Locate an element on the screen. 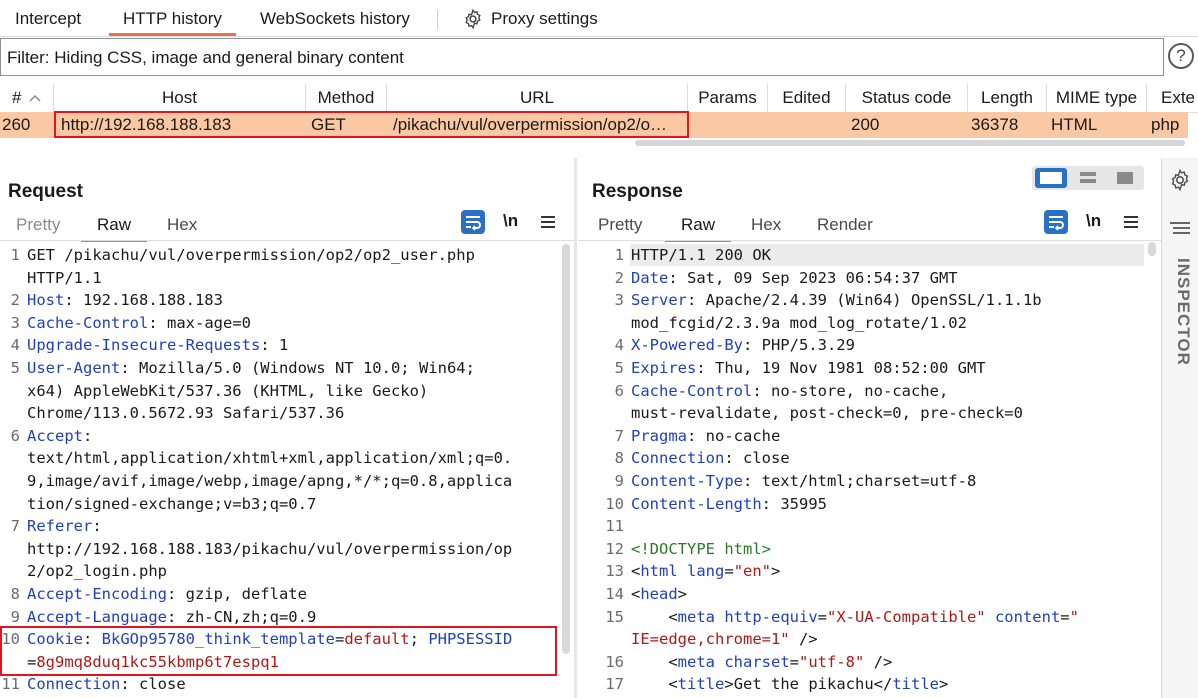 This screenshot has width=1198, height=698. header-name: X-Powered-By is located at coordinates (687, 345).